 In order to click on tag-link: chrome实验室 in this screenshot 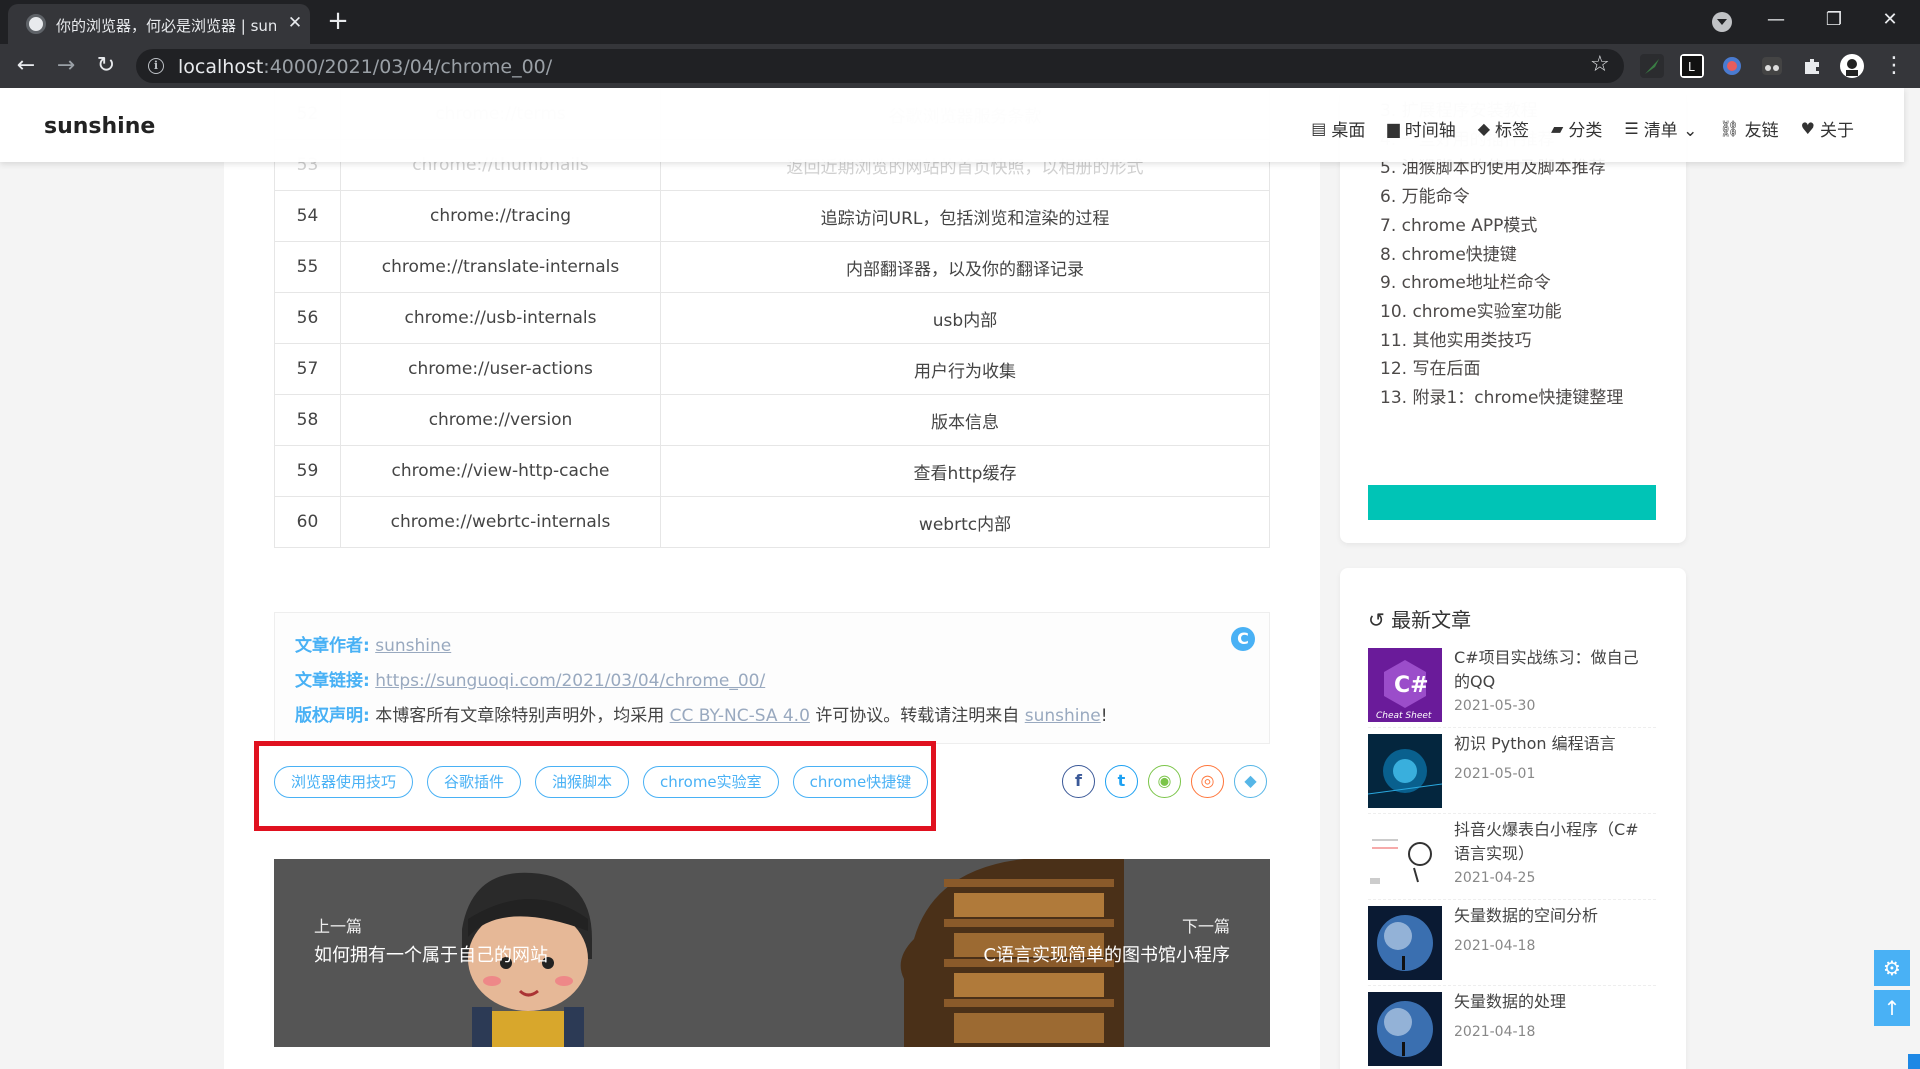, I will do `click(711, 782)`.